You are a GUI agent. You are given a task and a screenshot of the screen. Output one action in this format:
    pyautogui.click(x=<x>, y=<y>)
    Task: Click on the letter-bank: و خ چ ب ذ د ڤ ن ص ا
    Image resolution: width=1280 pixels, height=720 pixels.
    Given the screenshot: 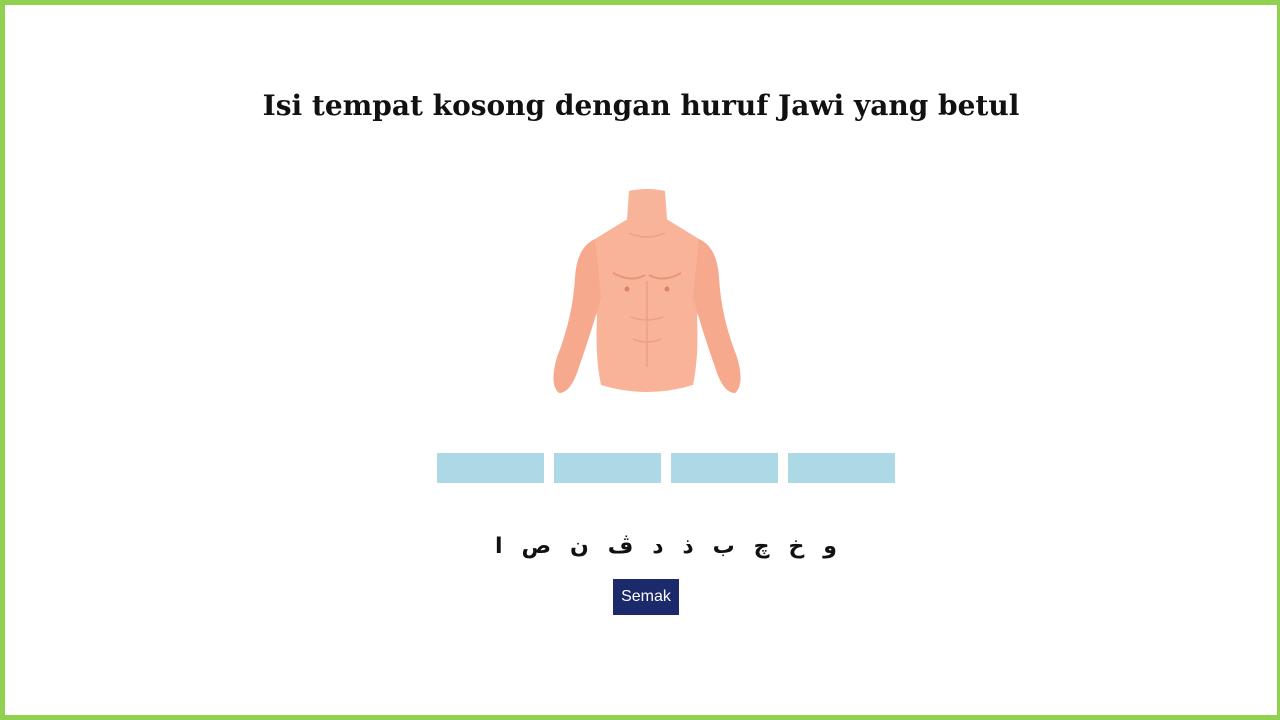 What is the action you would take?
    pyautogui.click(x=666, y=547)
    